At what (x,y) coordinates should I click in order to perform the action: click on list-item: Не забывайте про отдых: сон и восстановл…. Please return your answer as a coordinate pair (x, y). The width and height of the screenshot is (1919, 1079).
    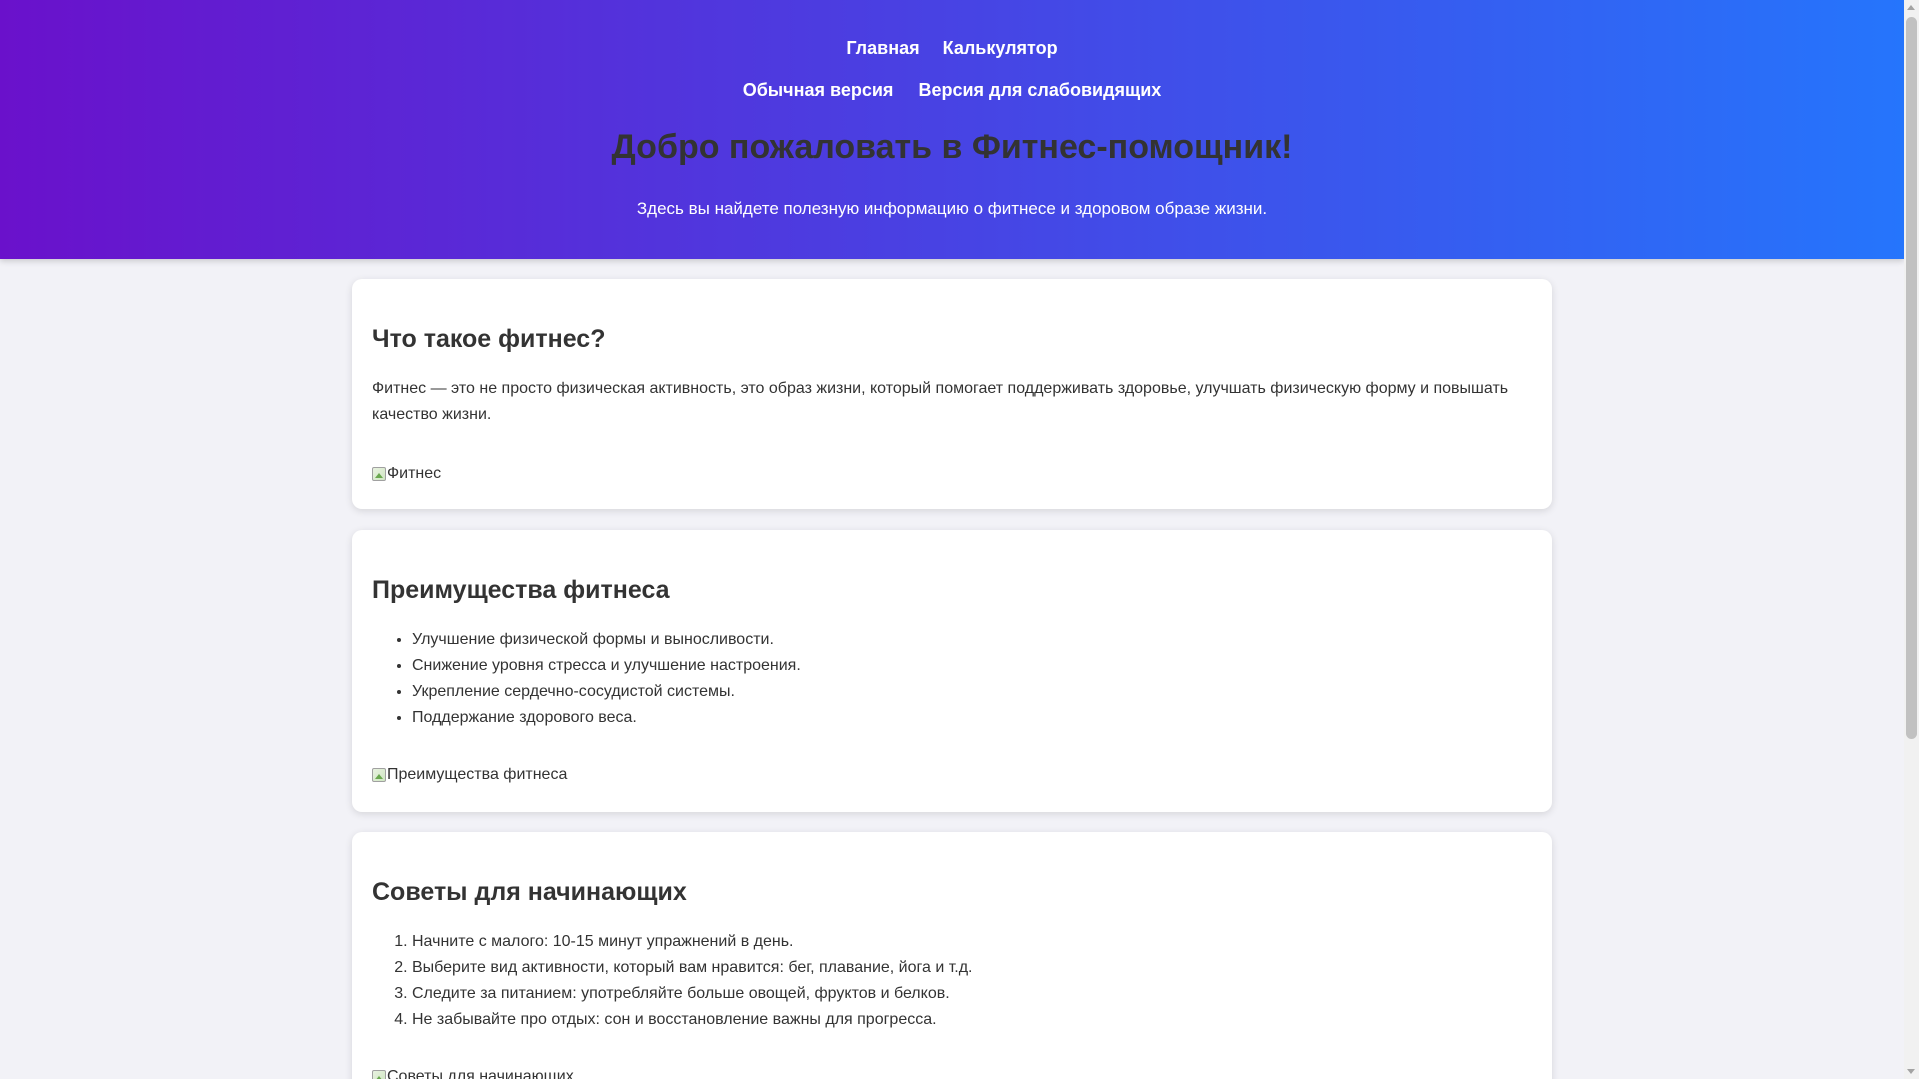
    Looking at the image, I should click on (692, 1020).